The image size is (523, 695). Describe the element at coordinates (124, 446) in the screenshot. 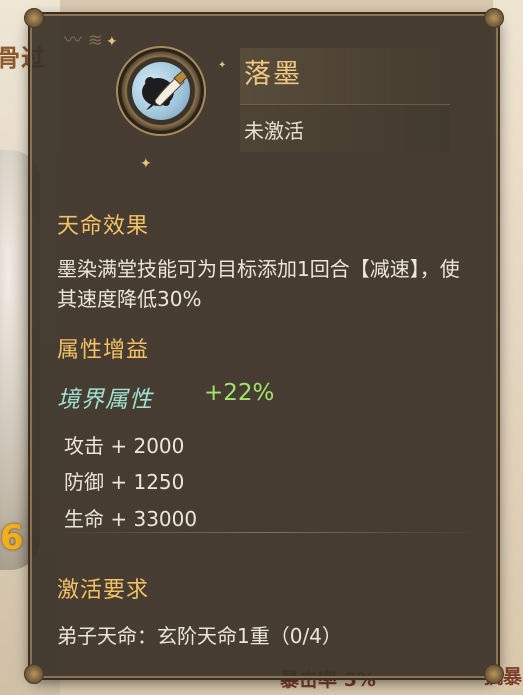

I see `stat-attack: 攻击 + 2000` at that location.